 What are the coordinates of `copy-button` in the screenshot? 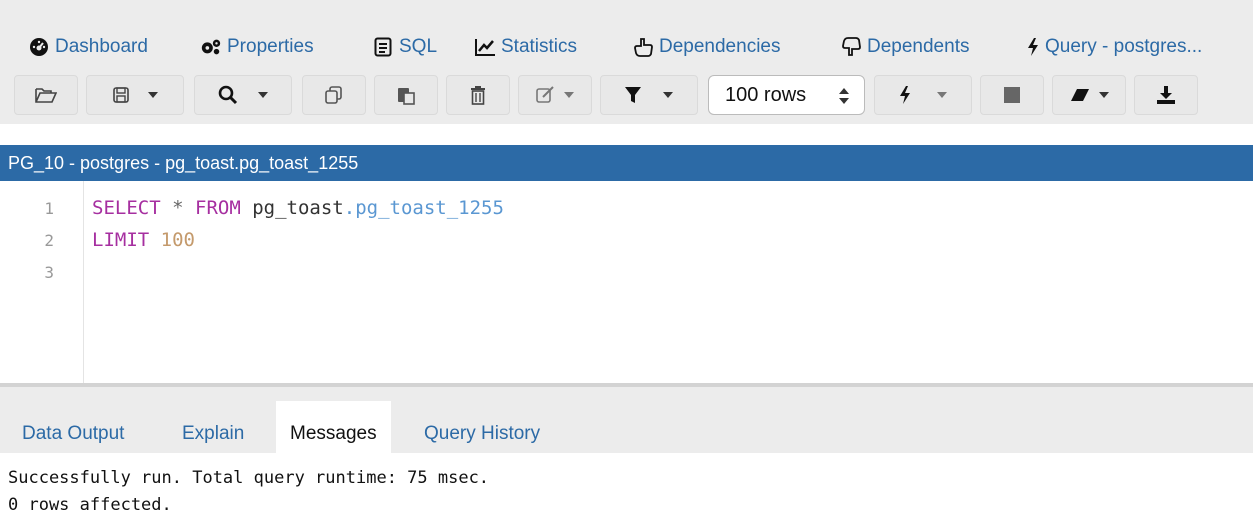 It's located at (334, 95).